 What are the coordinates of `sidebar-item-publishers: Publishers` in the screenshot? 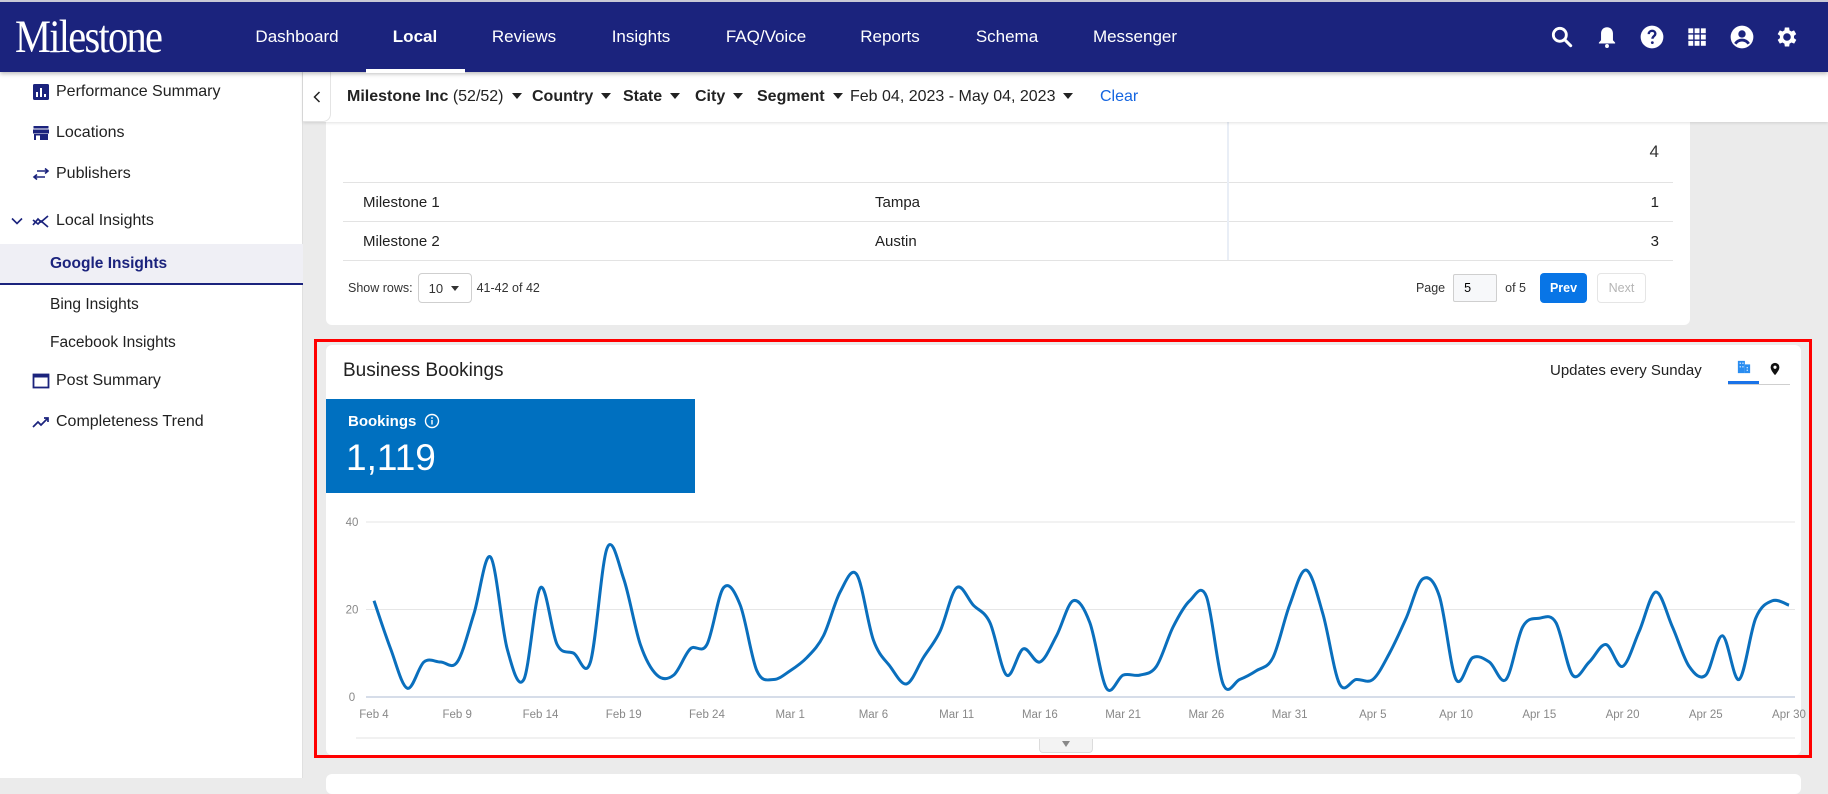 It's located at (151, 174).